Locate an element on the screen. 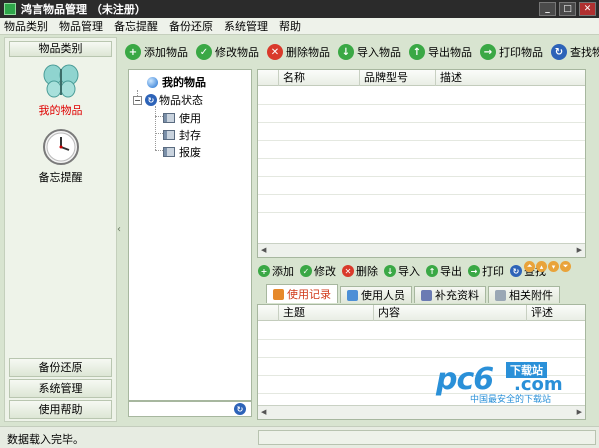 The image size is (599, 448). delete-record-button: ✕ 删除 is located at coordinates (360, 271).